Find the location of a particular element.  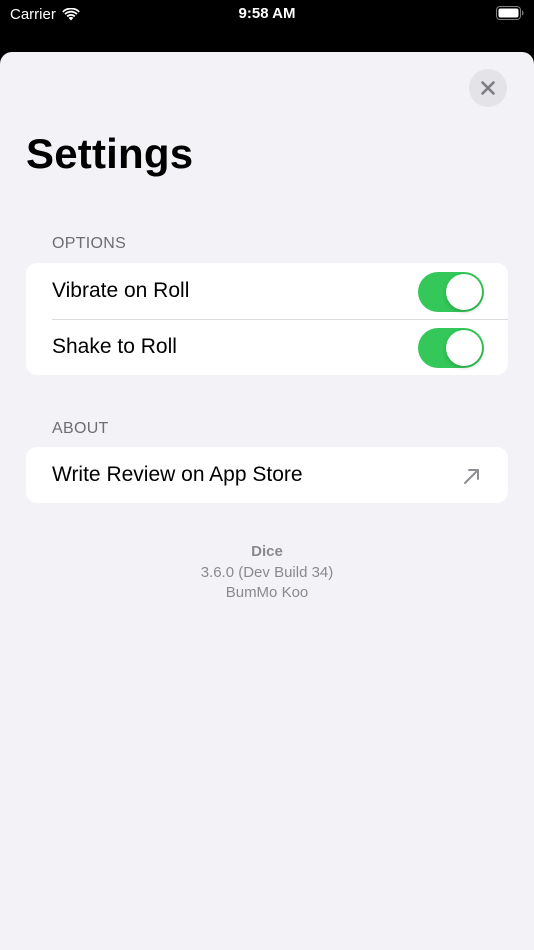

shake-to-roll-row: Shake to Roll is located at coordinates (267, 347).